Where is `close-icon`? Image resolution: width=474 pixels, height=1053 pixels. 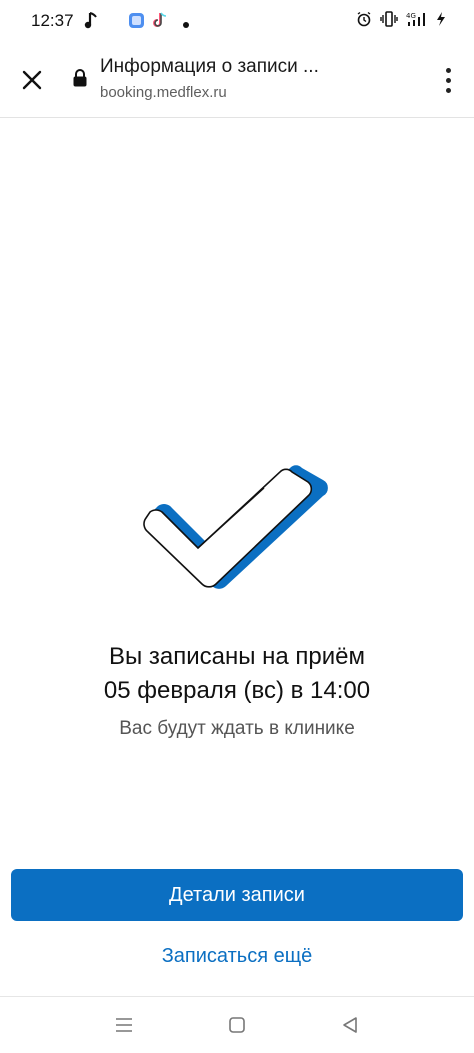
close-icon is located at coordinates (32, 80).